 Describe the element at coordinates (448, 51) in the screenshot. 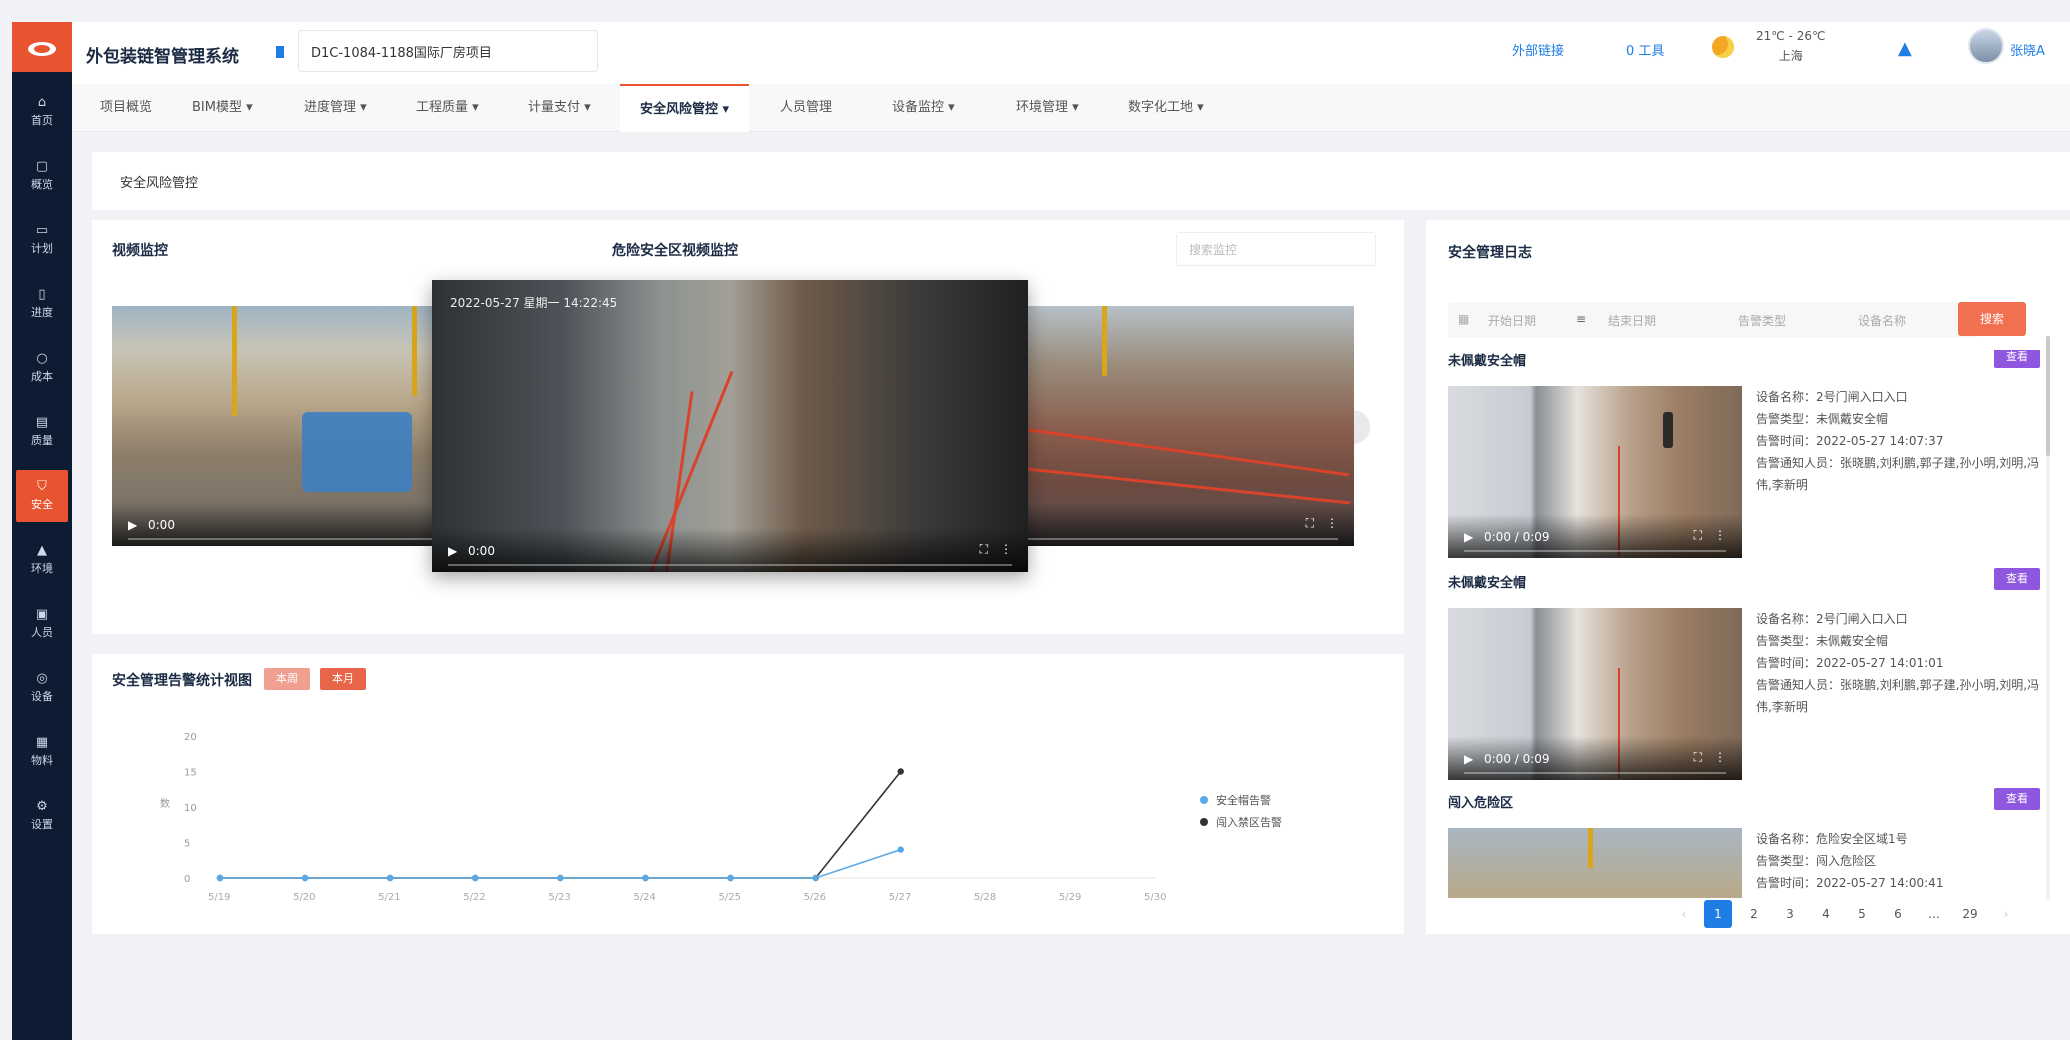

I see `project-selector: D1C-1084-1188国际厂房项目` at that location.